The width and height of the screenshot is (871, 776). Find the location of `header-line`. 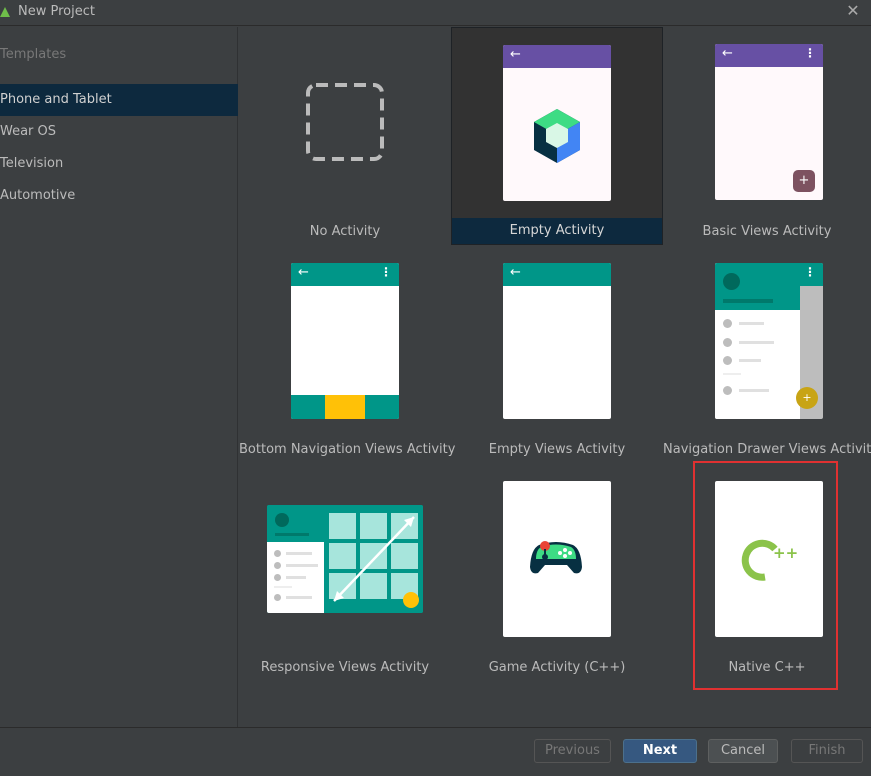

header-line is located at coordinates (292, 534).